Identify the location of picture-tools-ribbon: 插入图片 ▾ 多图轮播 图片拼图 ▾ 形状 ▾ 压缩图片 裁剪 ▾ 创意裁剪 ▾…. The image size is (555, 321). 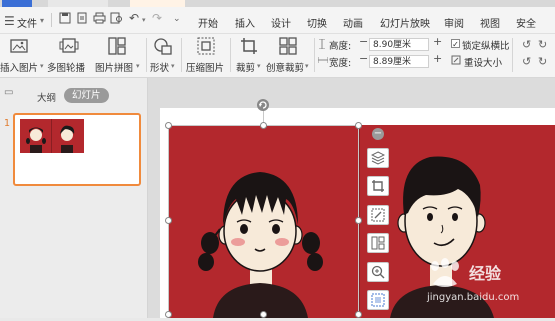
(277, 56).